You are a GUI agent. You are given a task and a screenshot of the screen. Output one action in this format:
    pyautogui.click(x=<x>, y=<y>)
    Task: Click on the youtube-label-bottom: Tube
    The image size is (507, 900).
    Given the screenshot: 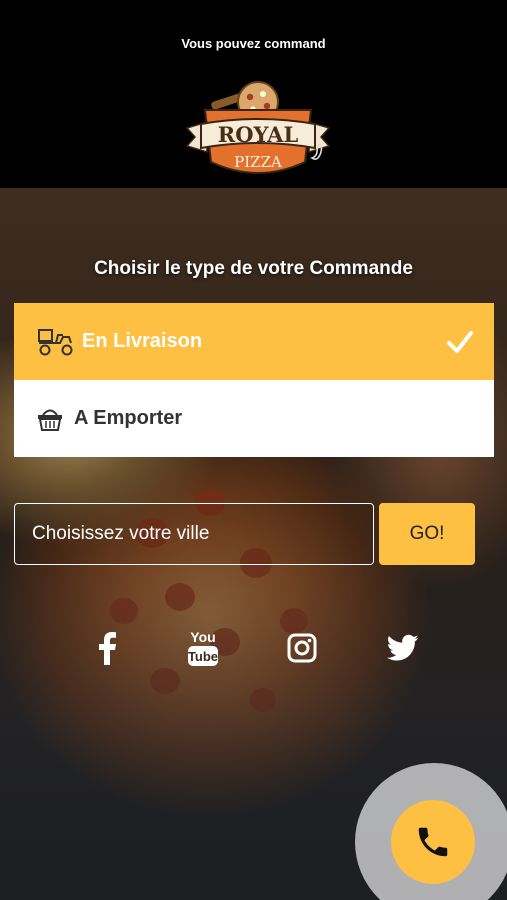 What is the action you would take?
    pyautogui.click(x=203, y=656)
    